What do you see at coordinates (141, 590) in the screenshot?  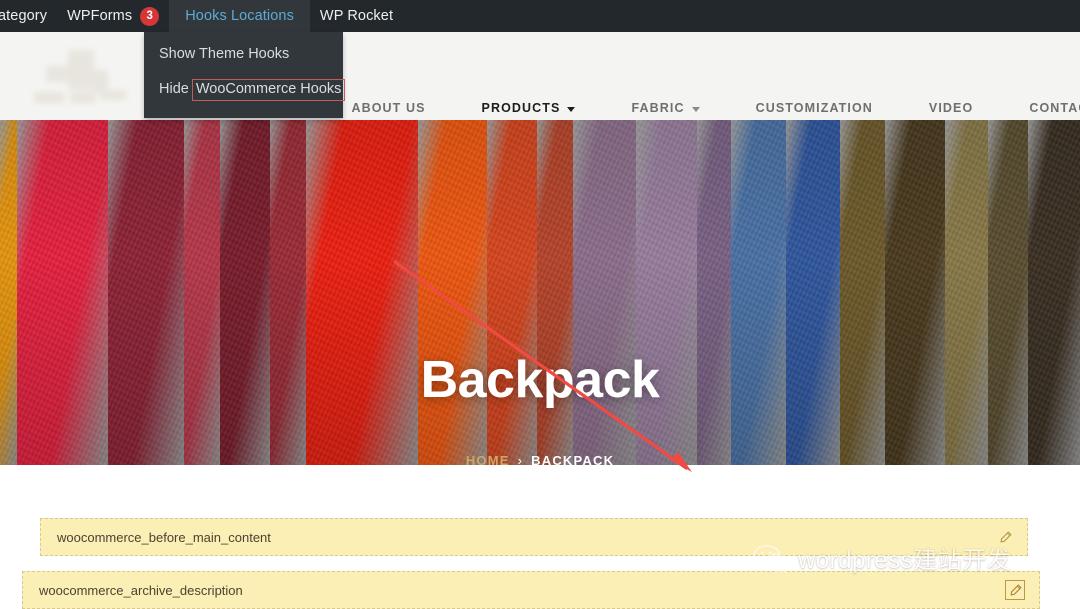 I see `hook-label: woocommerce_archive_description` at bounding box center [141, 590].